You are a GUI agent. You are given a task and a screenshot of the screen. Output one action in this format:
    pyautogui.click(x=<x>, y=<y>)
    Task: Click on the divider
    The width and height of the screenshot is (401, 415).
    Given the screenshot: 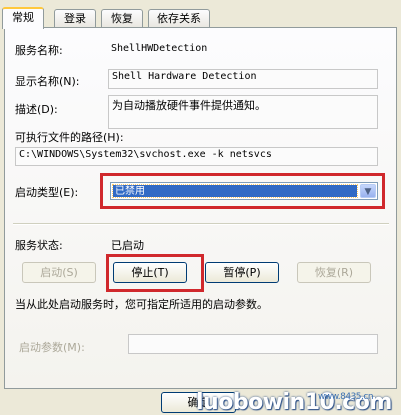 What is the action you would take?
    pyautogui.click(x=201, y=224)
    